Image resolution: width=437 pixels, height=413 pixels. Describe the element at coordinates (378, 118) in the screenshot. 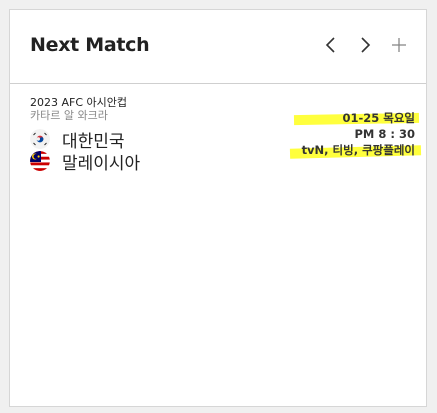

I see `match-date: 01-25 목요일` at that location.